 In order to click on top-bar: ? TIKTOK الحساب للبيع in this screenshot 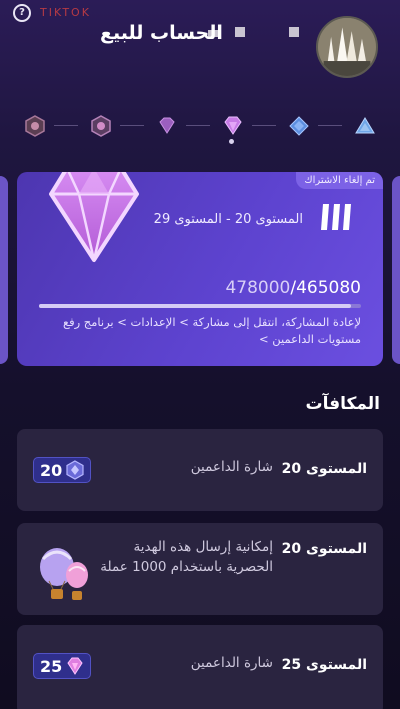, I will do `click(200, 50)`.